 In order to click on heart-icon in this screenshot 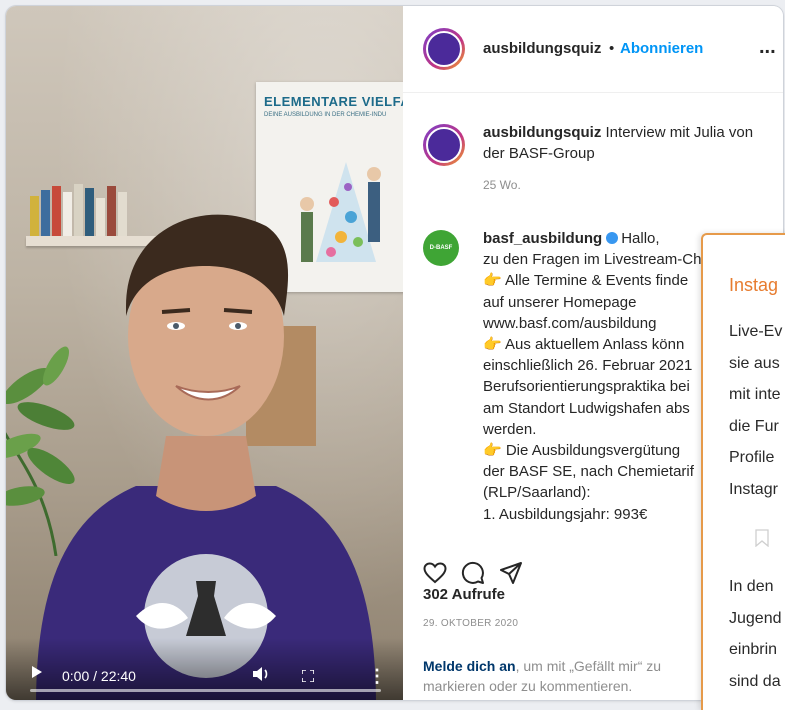, I will do `click(435, 573)`.